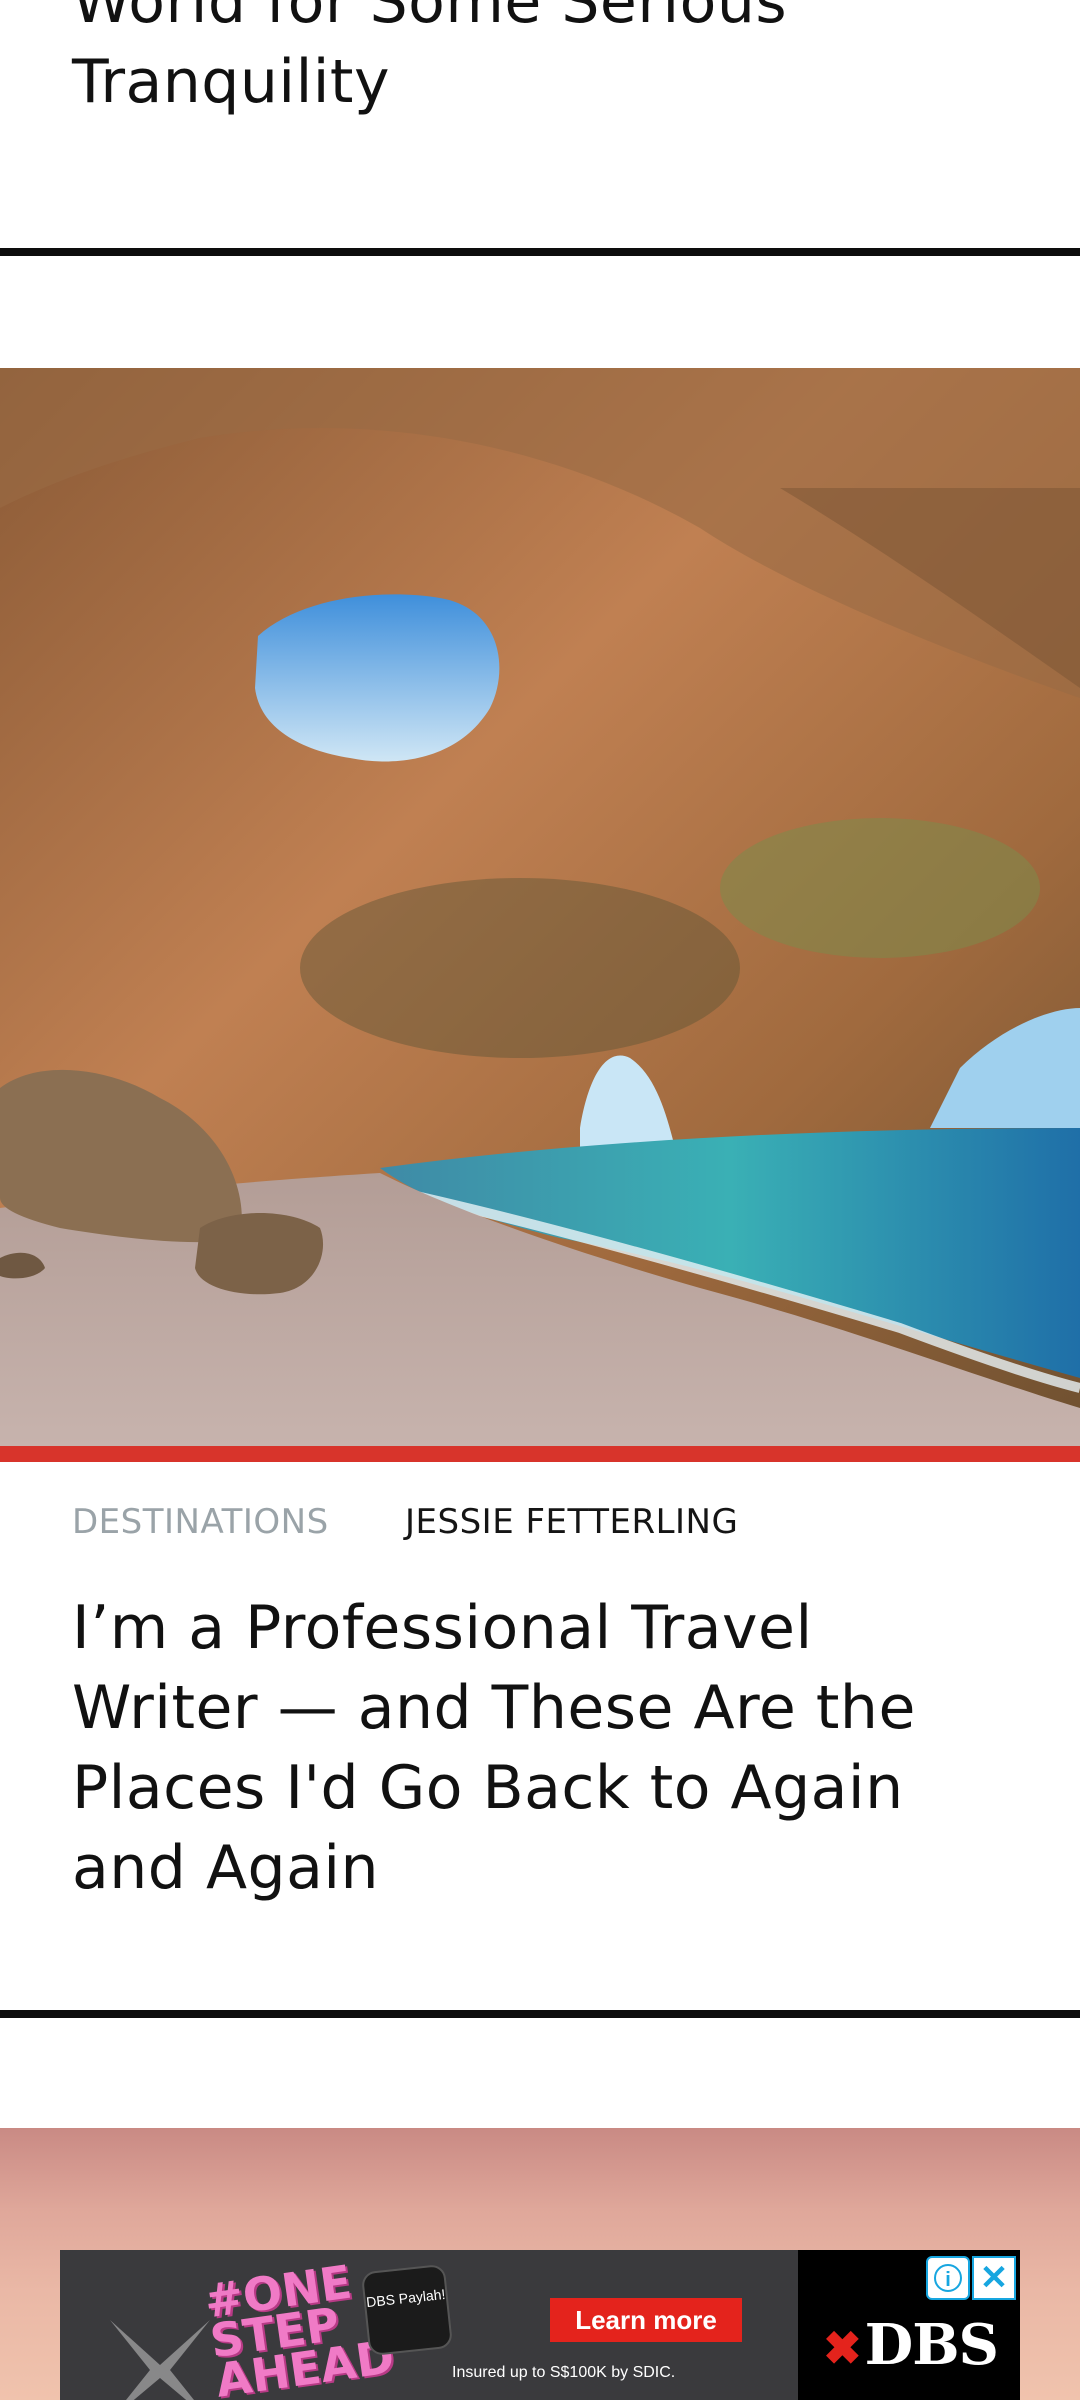 The width and height of the screenshot is (1080, 2400). Describe the element at coordinates (948, 2278) in the screenshot. I see `info-icon: i` at that location.